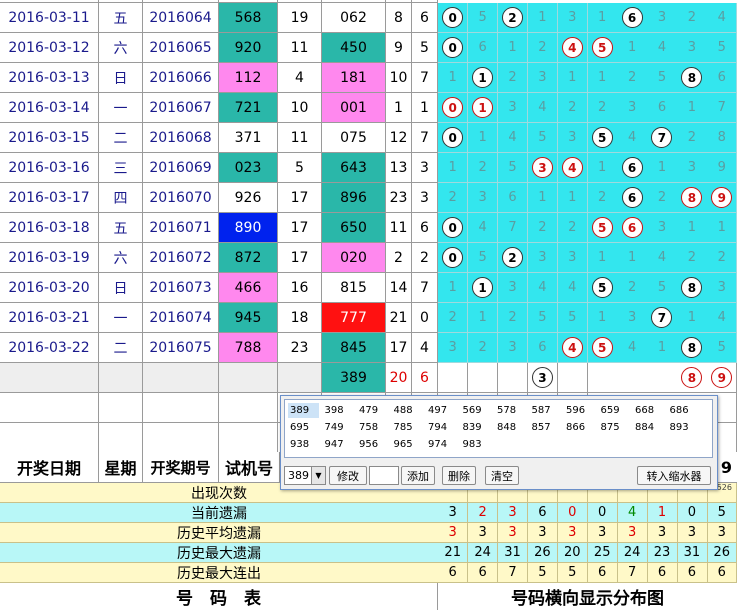 The height and width of the screenshot is (610, 737). What do you see at coordinates (510, 427) in the screenshot?
I see `number-list-item: 848` at bounding box center [510, 427].